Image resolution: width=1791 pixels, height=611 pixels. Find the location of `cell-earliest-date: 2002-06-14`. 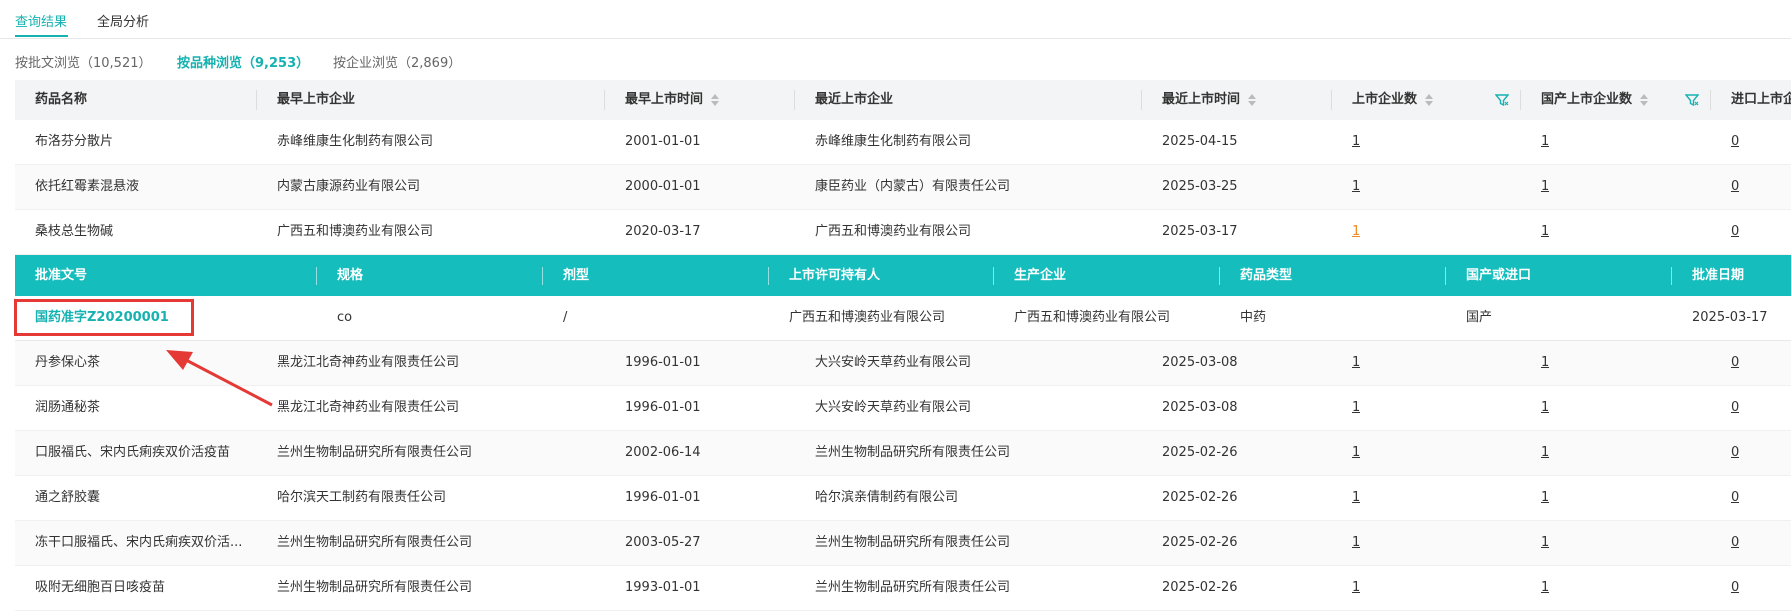

cell-earliest-date: 2002-06-14 is located at coordinates (663, 452).